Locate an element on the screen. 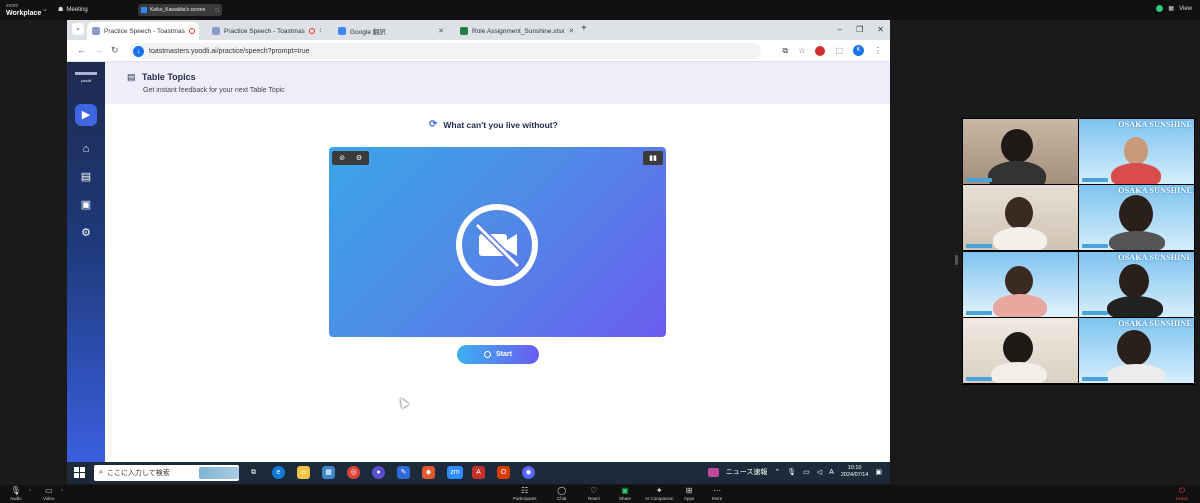 This screenshot has height=503, width=1200. participant-head is located at coordinates (1136, 214).